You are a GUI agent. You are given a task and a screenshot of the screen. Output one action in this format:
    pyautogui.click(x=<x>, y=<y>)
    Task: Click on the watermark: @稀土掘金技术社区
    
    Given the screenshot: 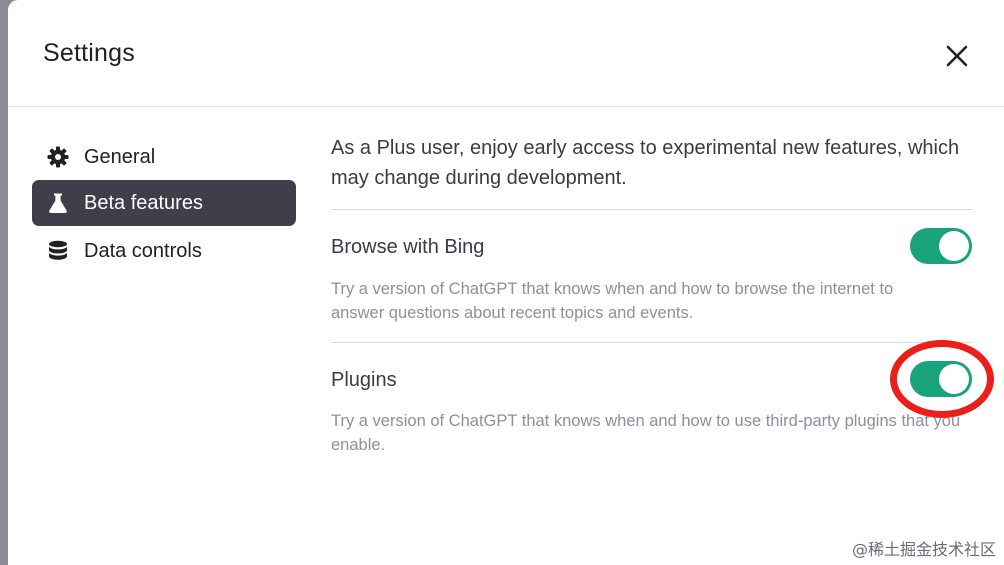 What is the action you would take?
    pyautogui.click(x=923, y=549)
    